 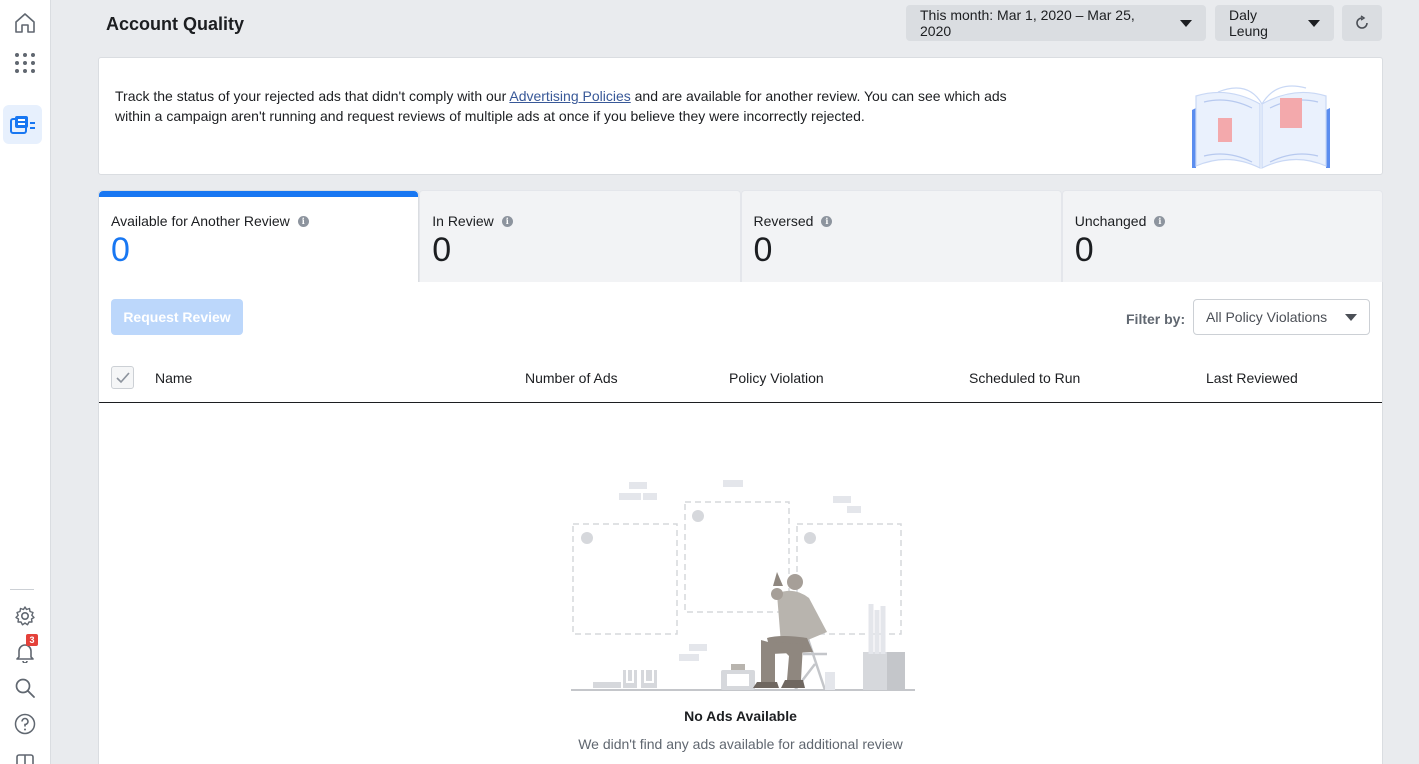 I want to click on tab-label: Available for Another Review, so click(x=200, y=221).